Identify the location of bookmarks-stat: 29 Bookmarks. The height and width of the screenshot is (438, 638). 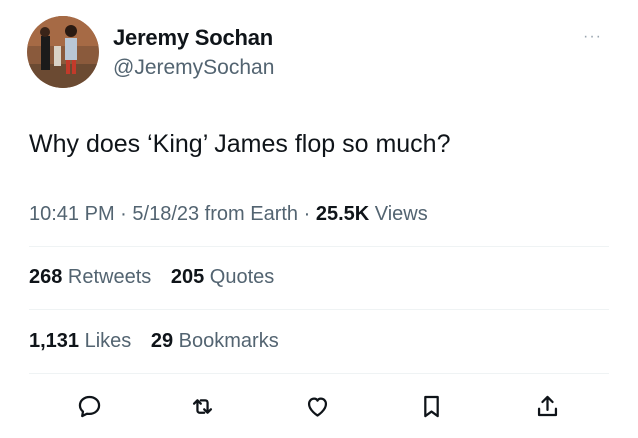
(215, 341).